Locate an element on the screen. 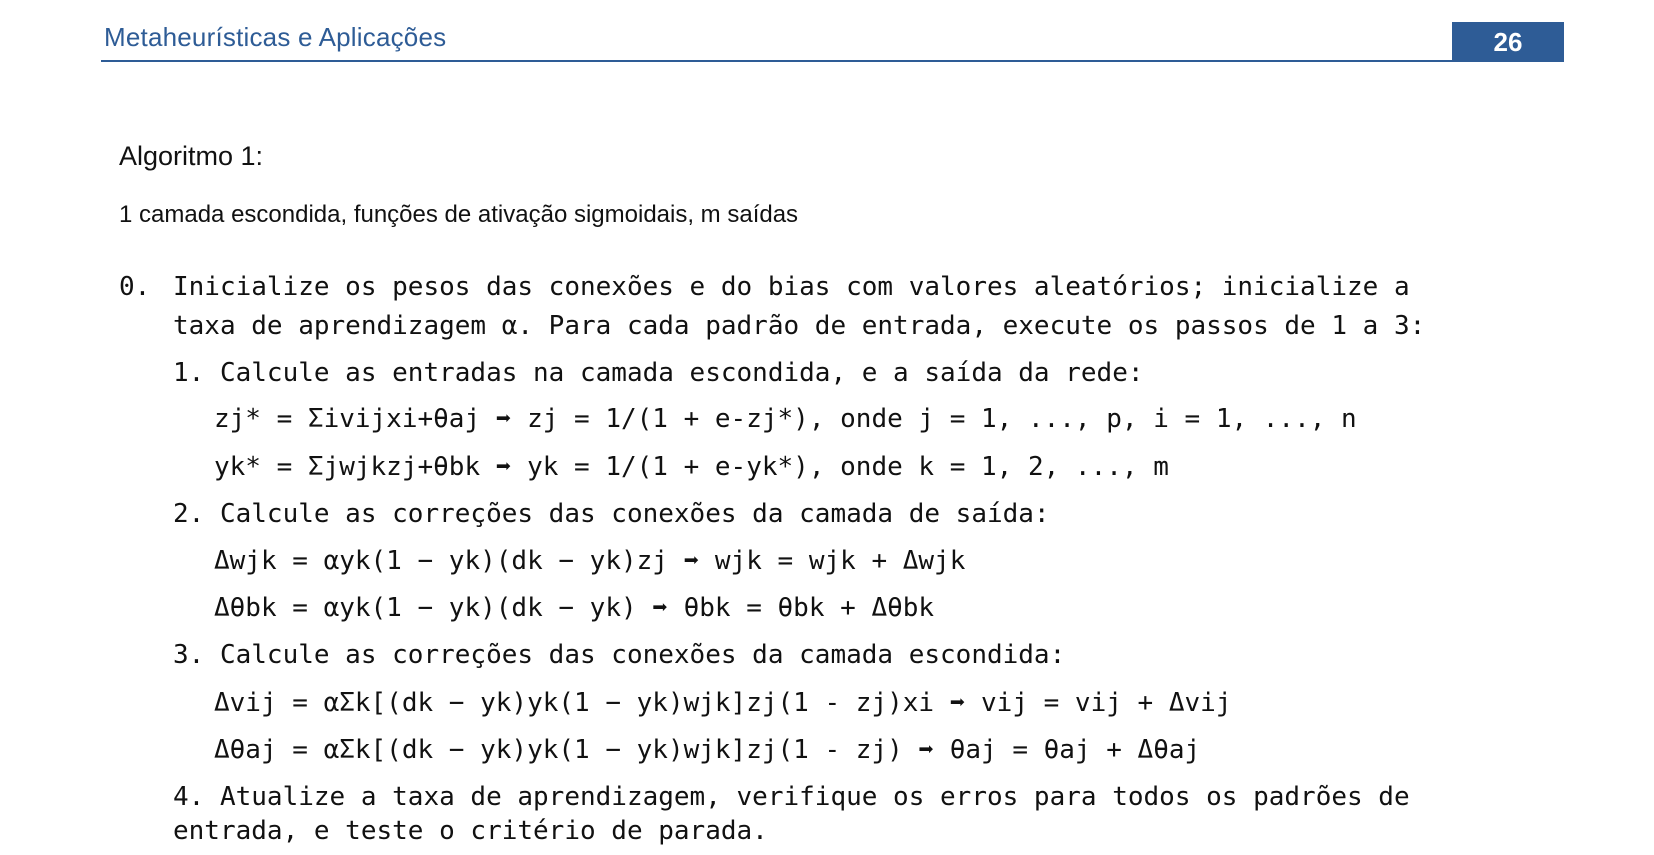 This screenshot has width=1654, height=855. header-divider is located at coordinates (832, 61).